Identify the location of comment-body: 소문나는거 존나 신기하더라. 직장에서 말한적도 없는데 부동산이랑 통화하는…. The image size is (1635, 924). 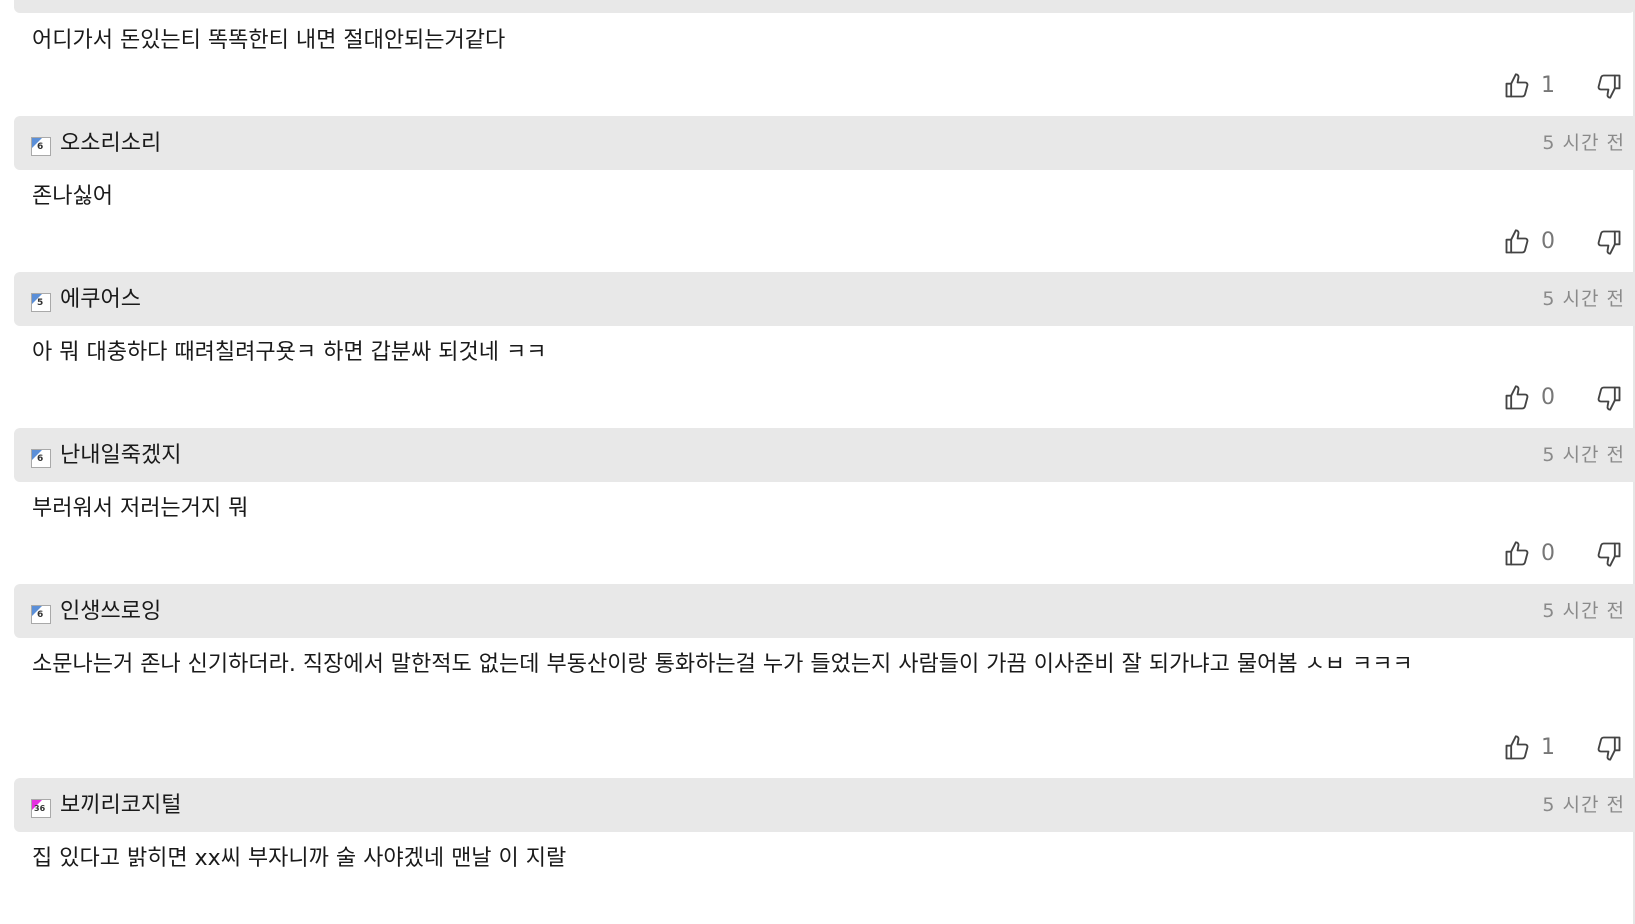
(722, 664).